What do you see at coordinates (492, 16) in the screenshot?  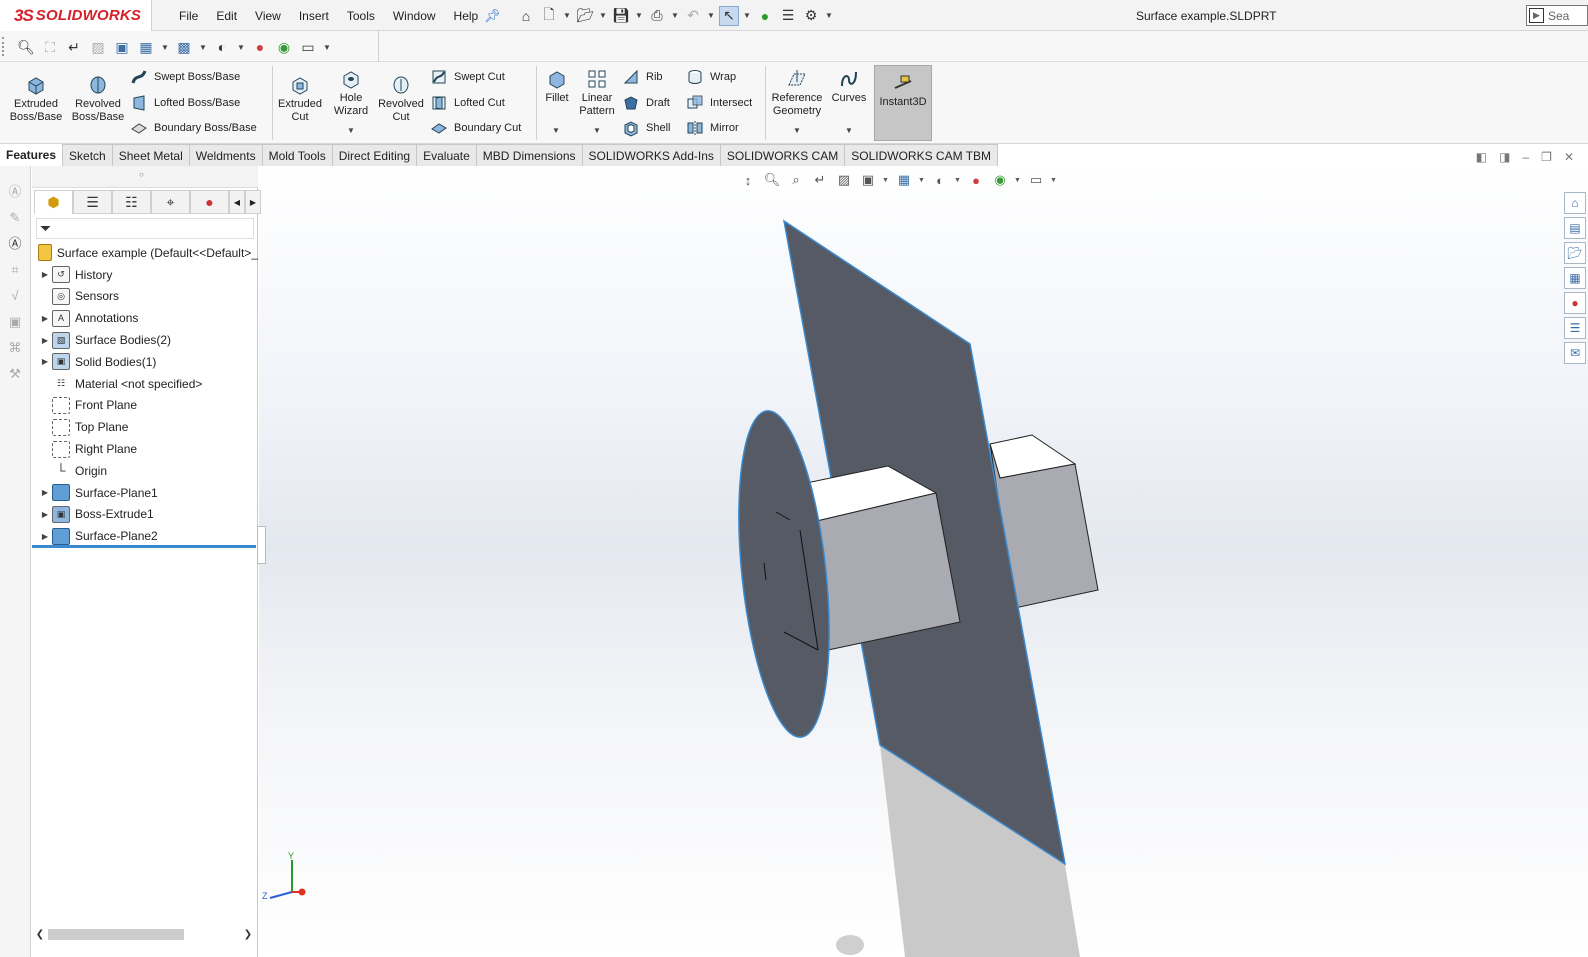 I see `pin-icon: 📌︎` at bounding box center [492, 16].